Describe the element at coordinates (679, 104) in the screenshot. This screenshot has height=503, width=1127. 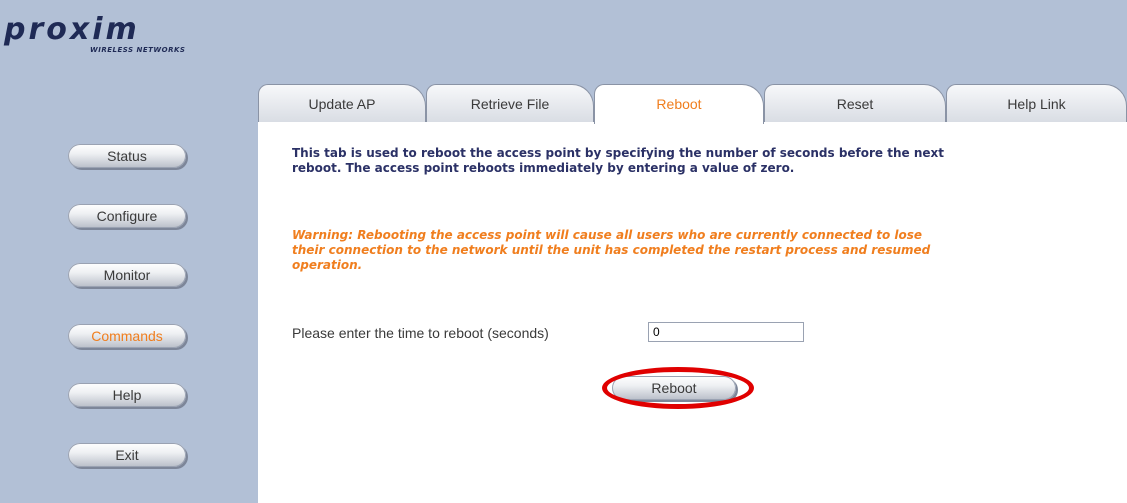
I see `tab-reboot: Reboot` at that location.